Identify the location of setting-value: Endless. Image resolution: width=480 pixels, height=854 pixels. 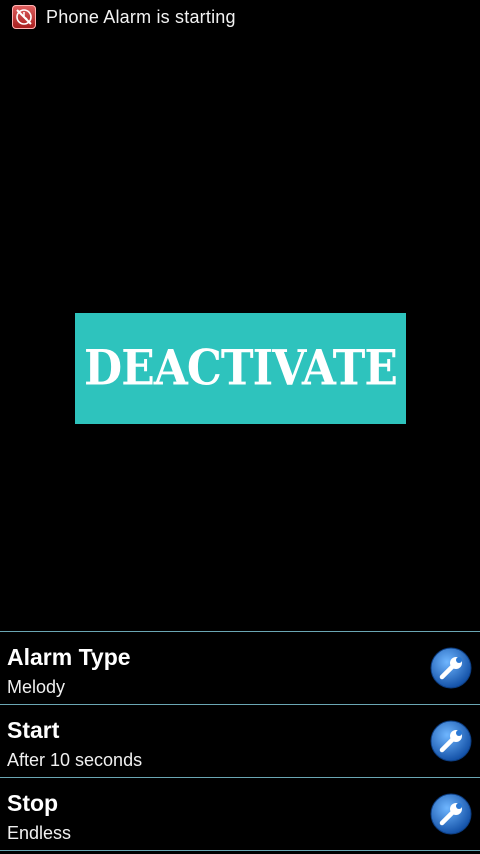
(39, 833).